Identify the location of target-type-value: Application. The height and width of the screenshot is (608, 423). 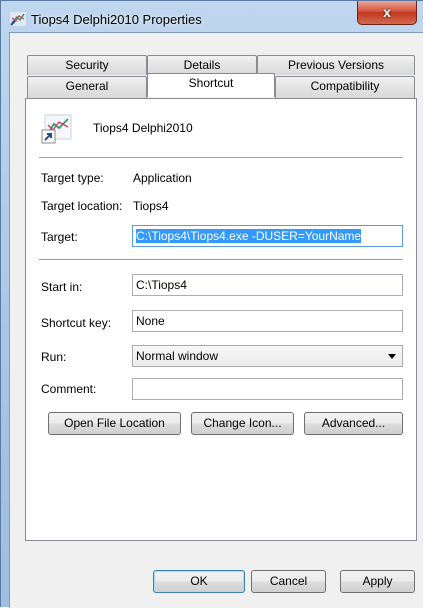
(162, 178).